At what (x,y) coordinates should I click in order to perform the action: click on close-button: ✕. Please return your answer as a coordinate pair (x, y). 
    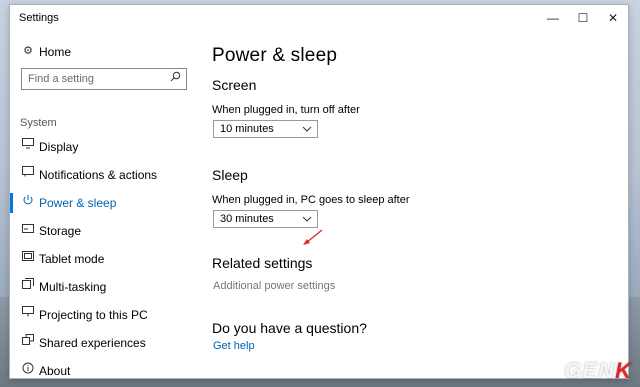
    Looking at the image, I should click on (613, 18).